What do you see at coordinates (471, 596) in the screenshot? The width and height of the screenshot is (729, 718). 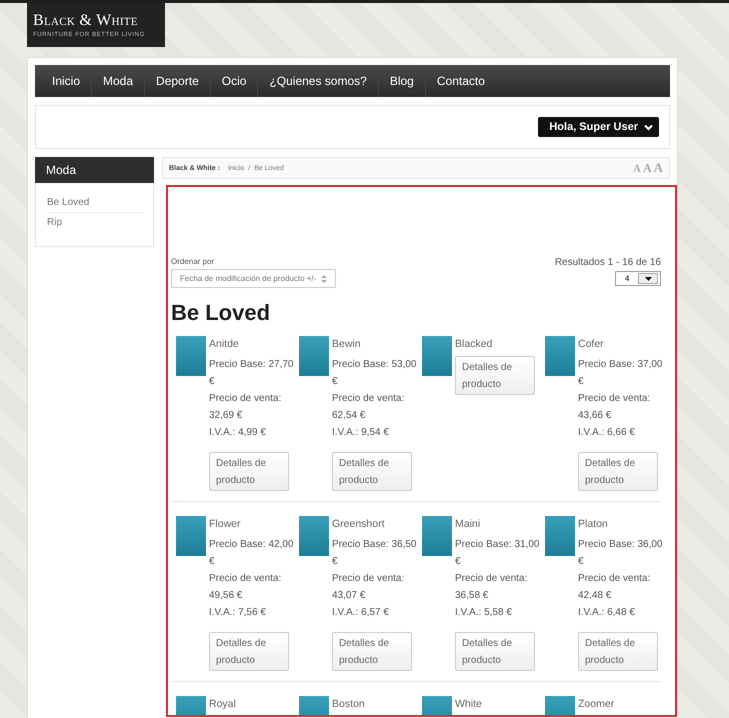 I see `sale-price: 36,58 €` at bounding box center [471, 596].